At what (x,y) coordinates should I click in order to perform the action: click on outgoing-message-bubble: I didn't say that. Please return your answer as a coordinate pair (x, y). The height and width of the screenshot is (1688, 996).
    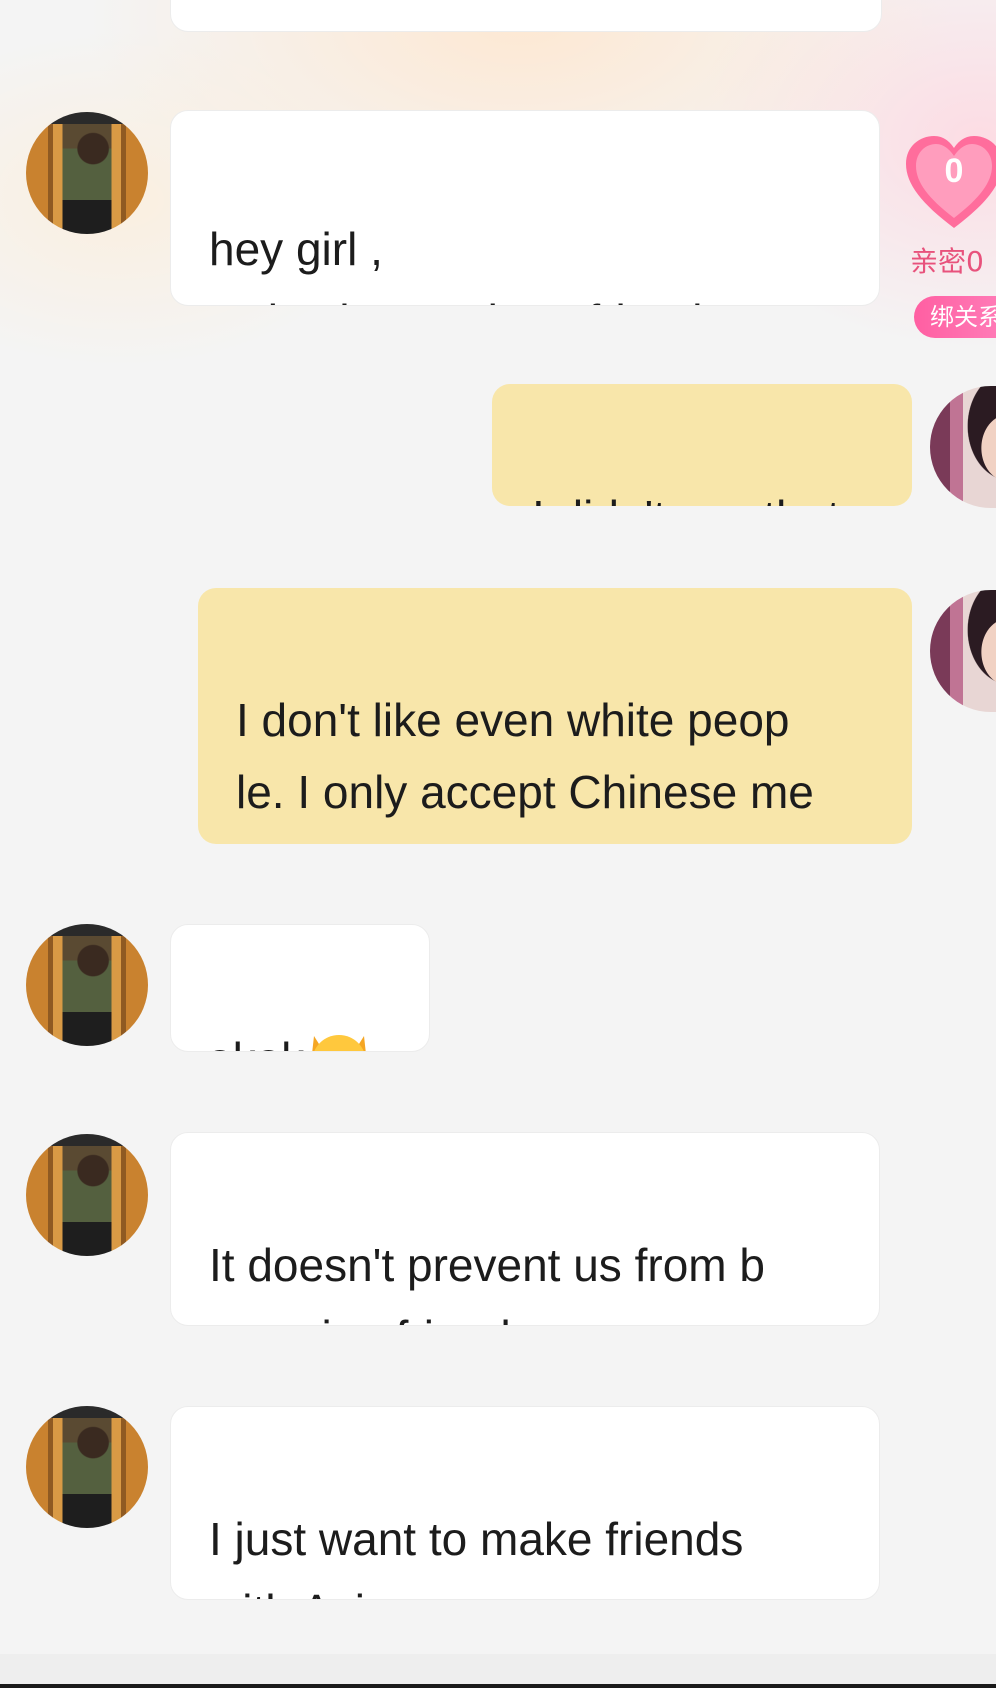
    Looking at the image, I should click on (702, 445).